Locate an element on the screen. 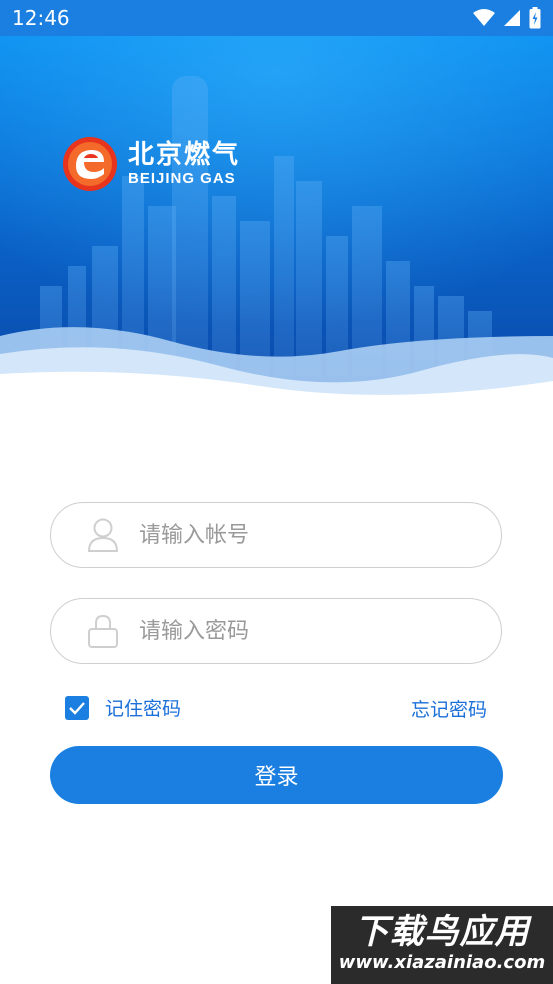 This screenshot has height=984, width=553. checkmark-icon is located at coordinates (77, 708).